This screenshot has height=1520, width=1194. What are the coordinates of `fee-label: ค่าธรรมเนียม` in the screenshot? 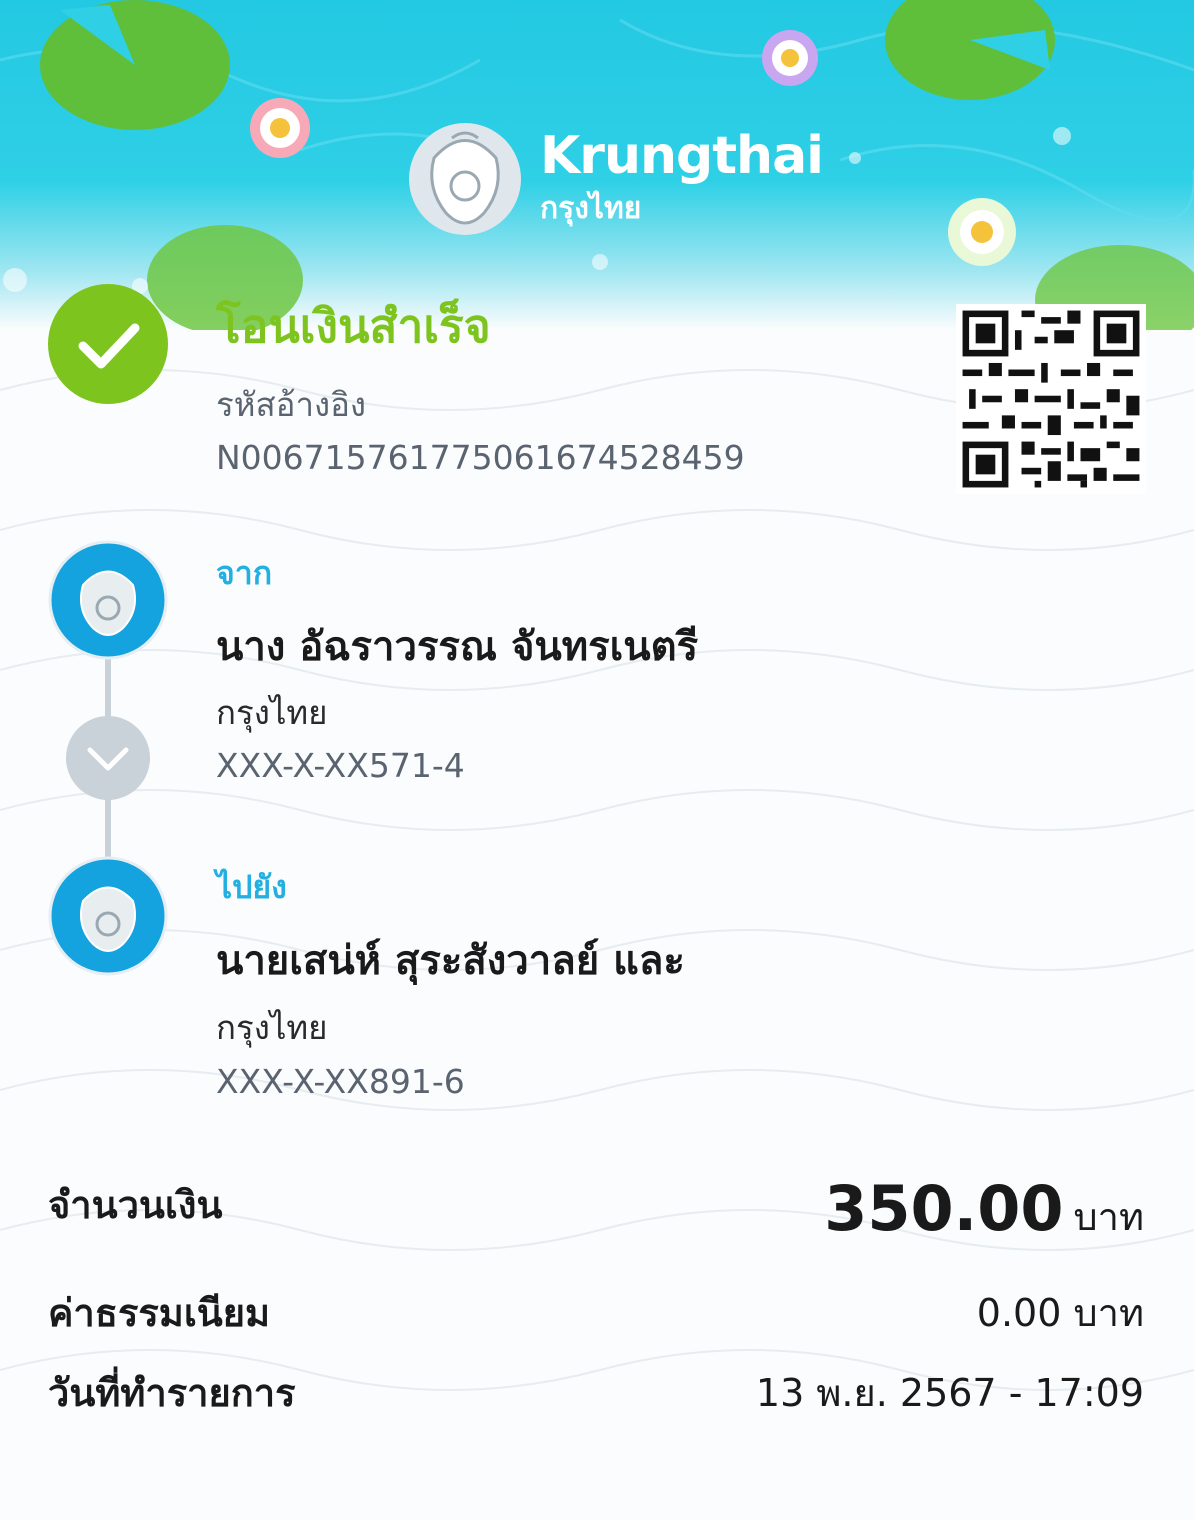 It's located at (159, 1313).